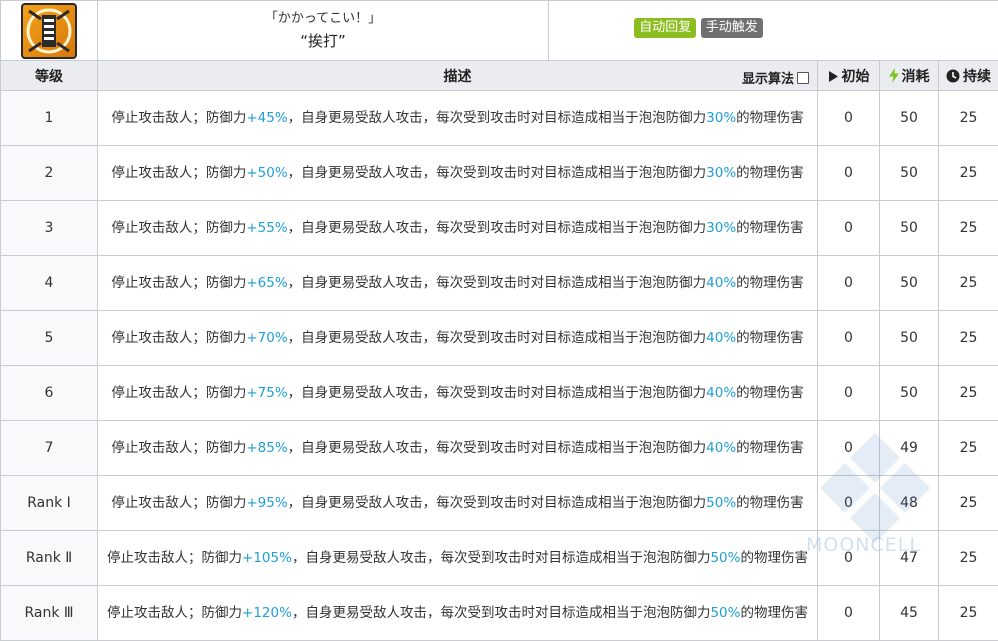  Describe the element at coordinates (266, 228) in the screenshot. I see `defense-value: +55%` at that location.